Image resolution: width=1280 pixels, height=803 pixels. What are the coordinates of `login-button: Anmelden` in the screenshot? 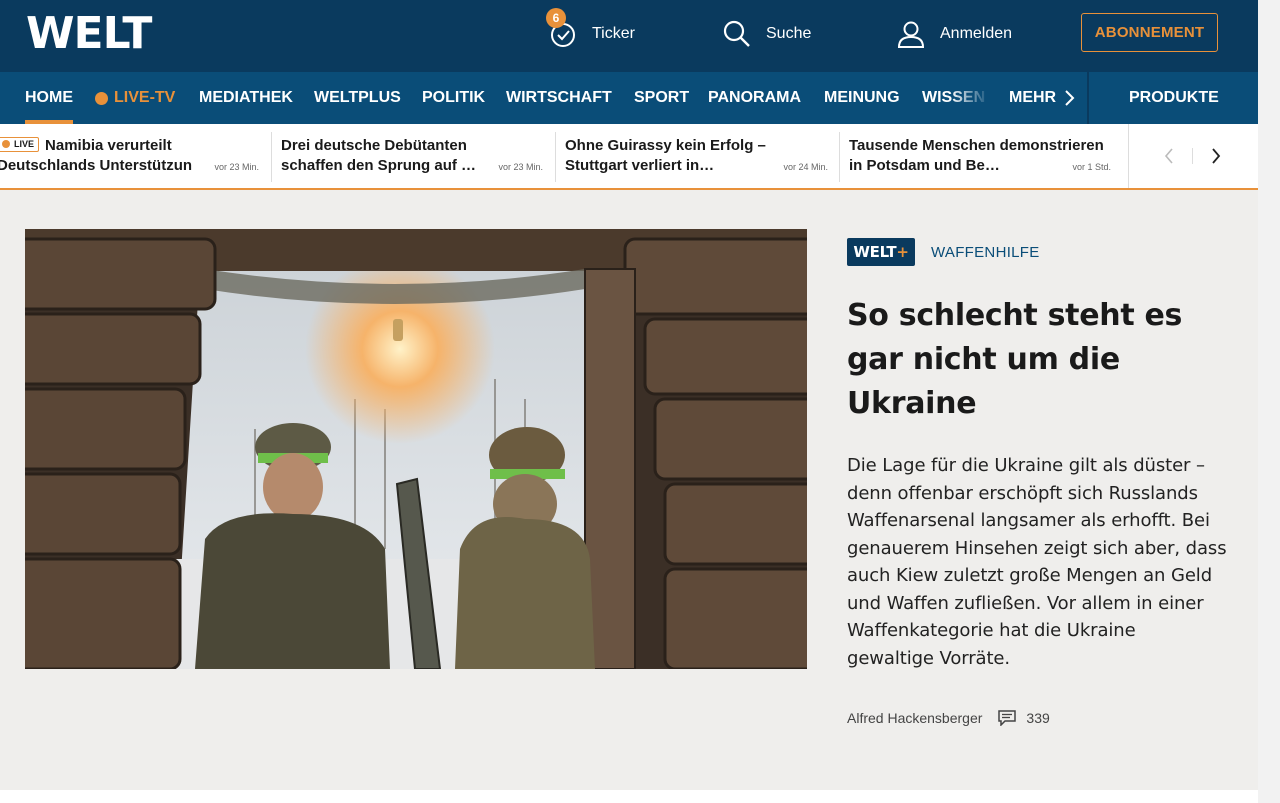 It's located at (954, 34).